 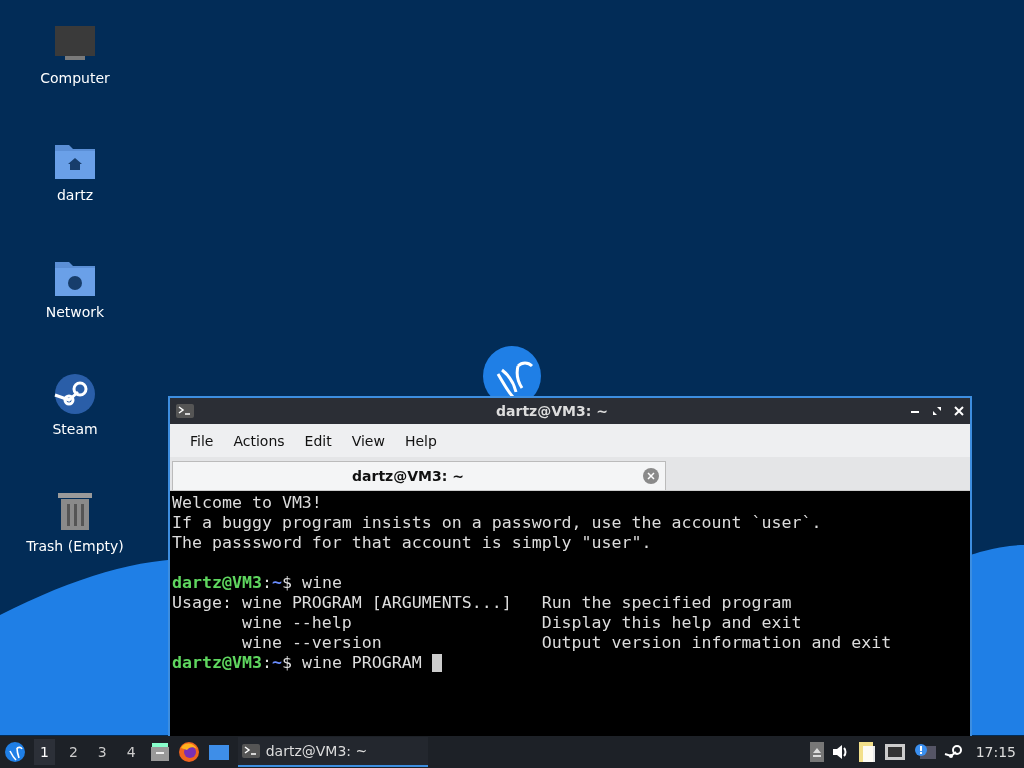 What do you see at coordinates (159, 752) in the screenshot?
I see `file-cabinet-icon` at bounding box center [159, 752].